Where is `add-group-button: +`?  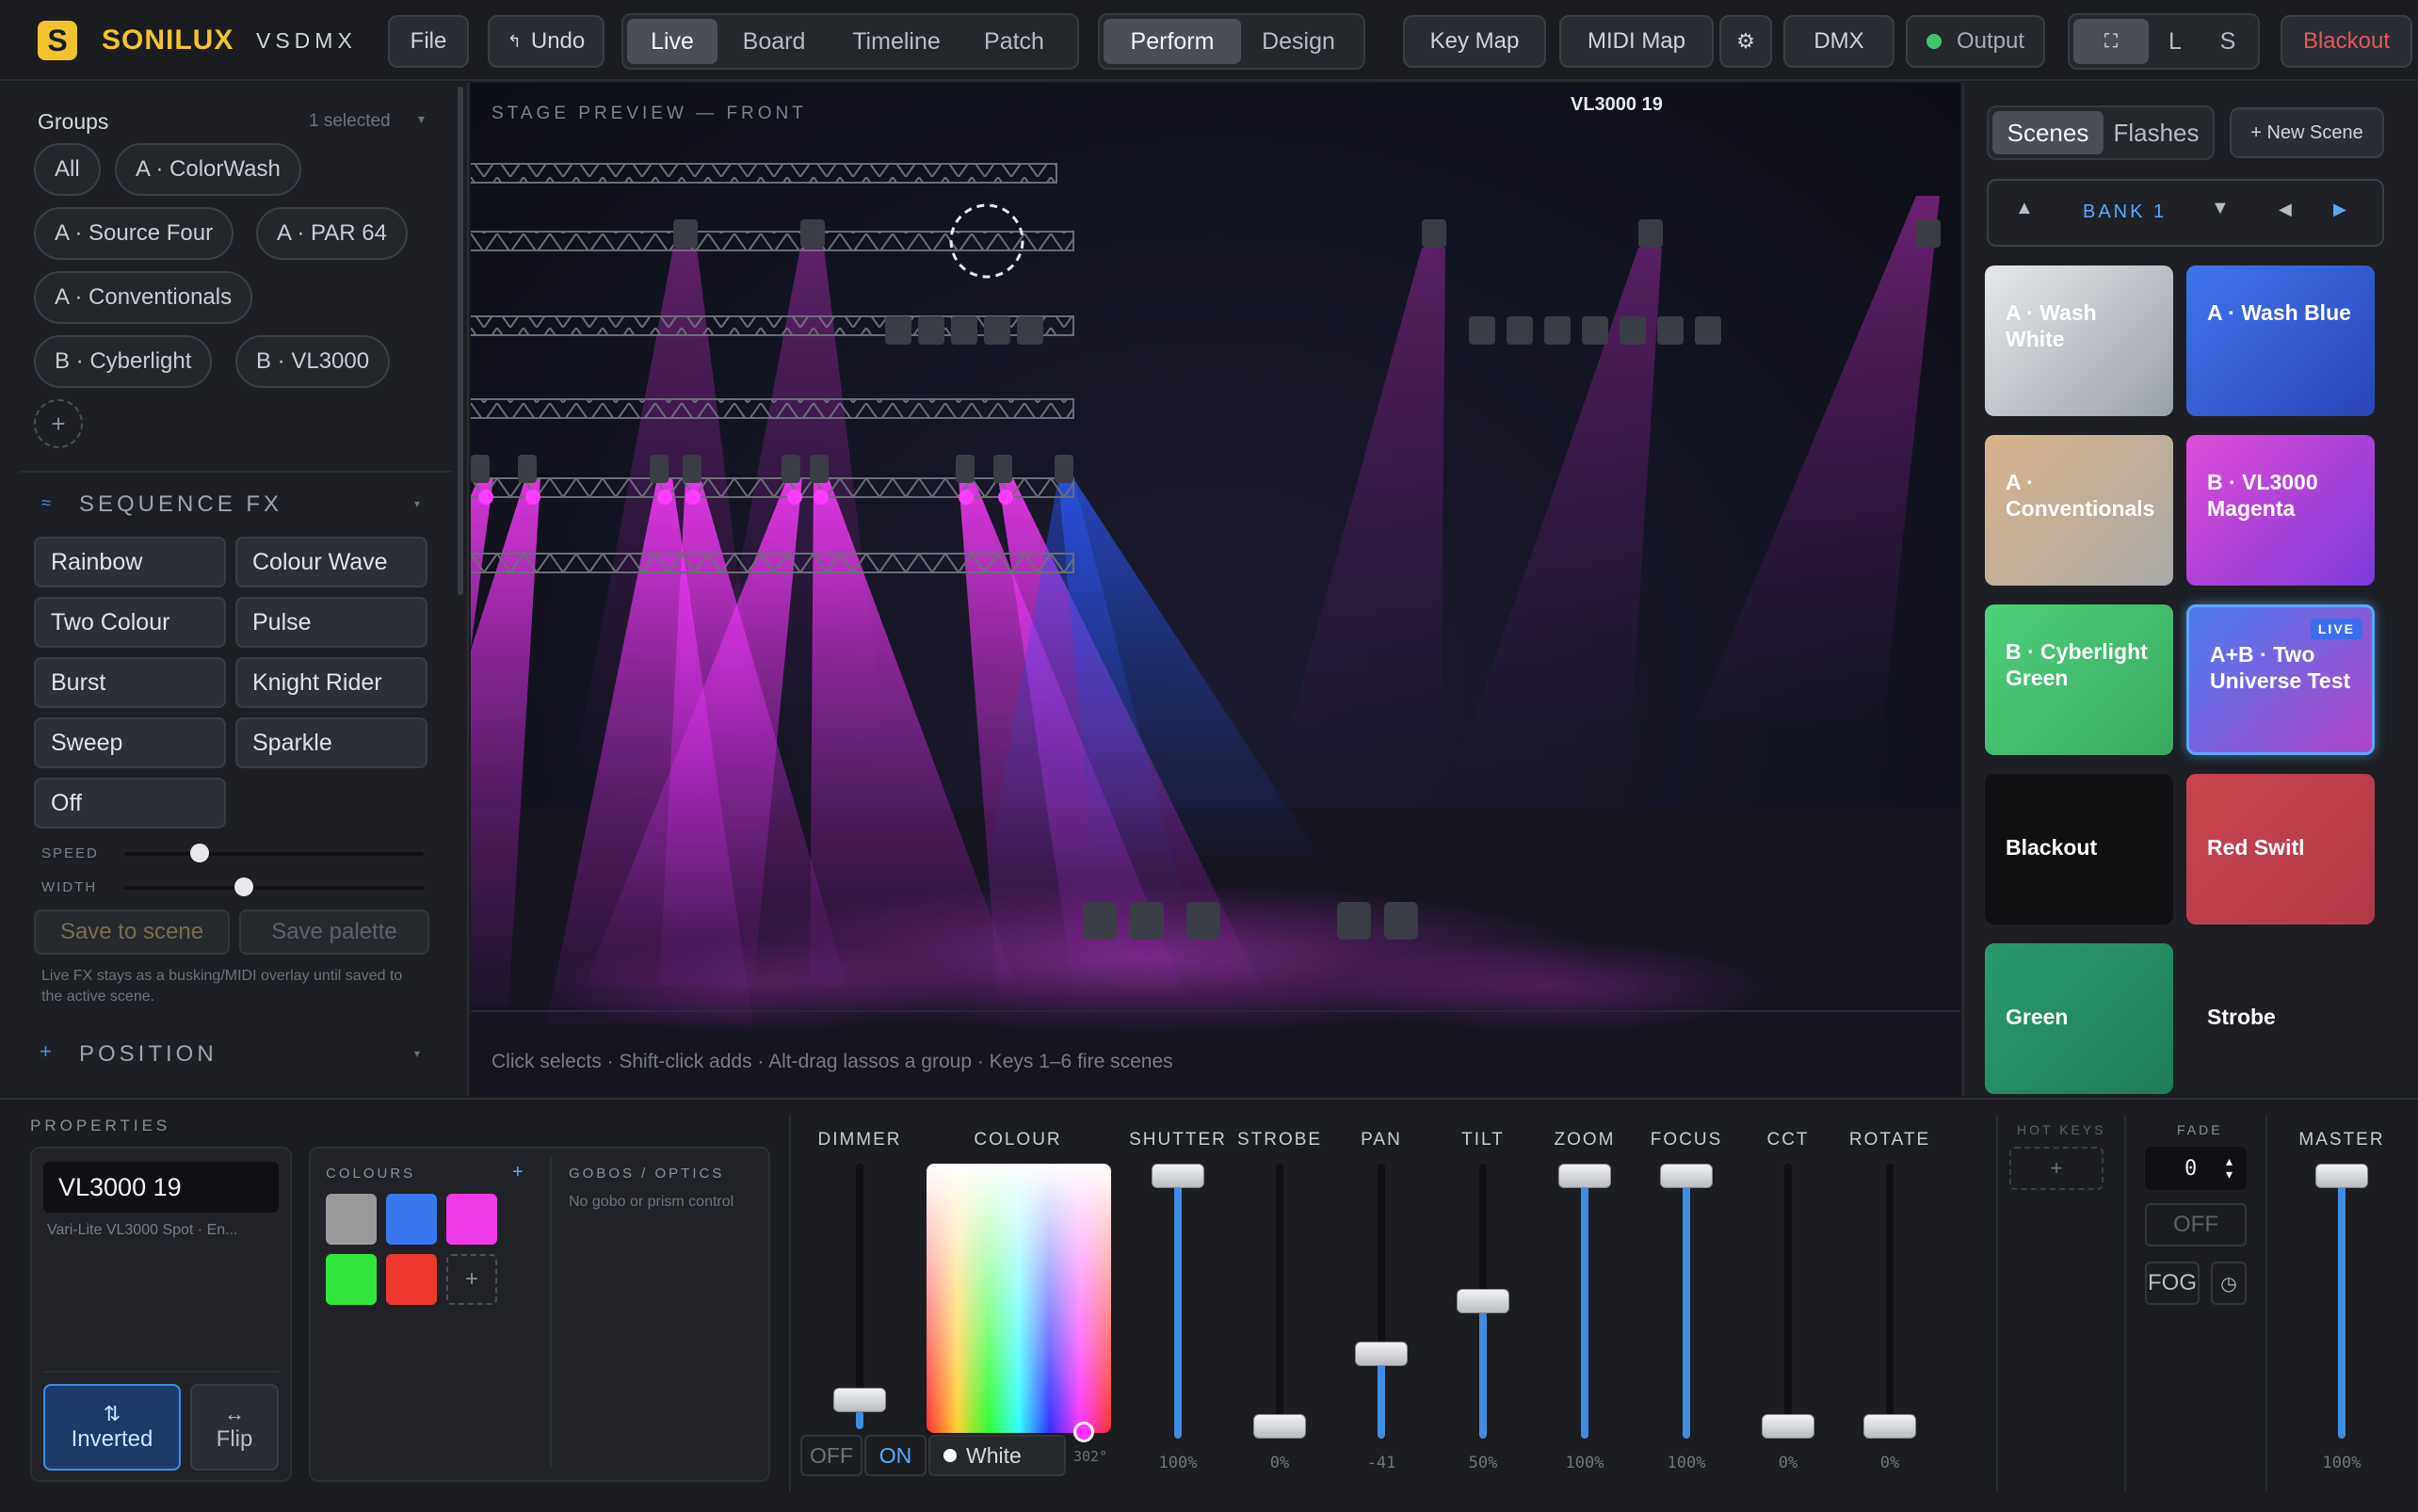
add-group-button: + is located at coordinates (58, 423).